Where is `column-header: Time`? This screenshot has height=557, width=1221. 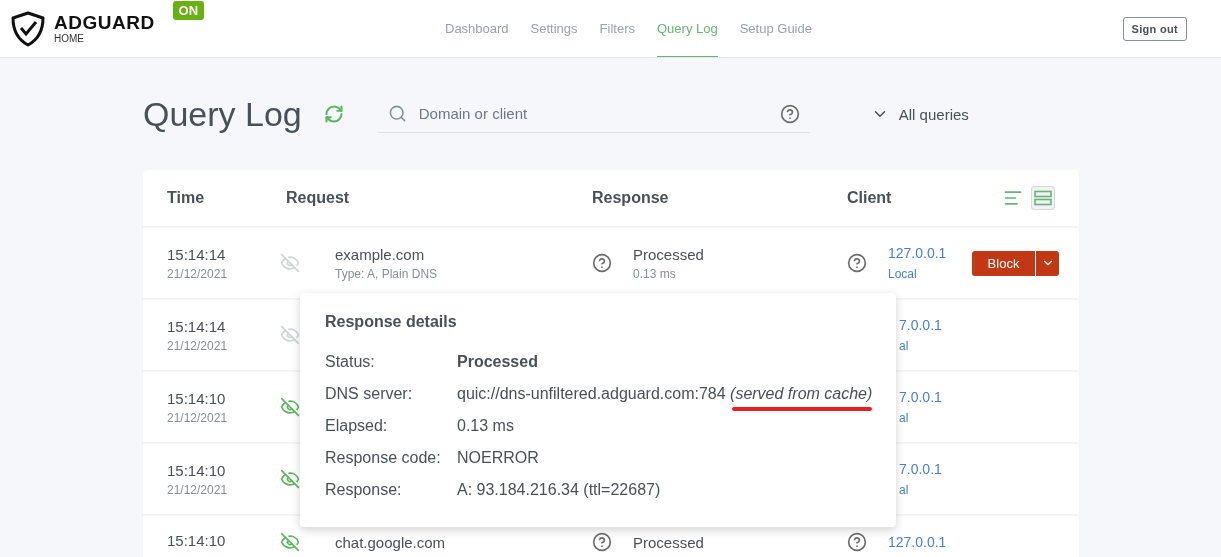
column-header: Time is located at coordinates (186, 198).